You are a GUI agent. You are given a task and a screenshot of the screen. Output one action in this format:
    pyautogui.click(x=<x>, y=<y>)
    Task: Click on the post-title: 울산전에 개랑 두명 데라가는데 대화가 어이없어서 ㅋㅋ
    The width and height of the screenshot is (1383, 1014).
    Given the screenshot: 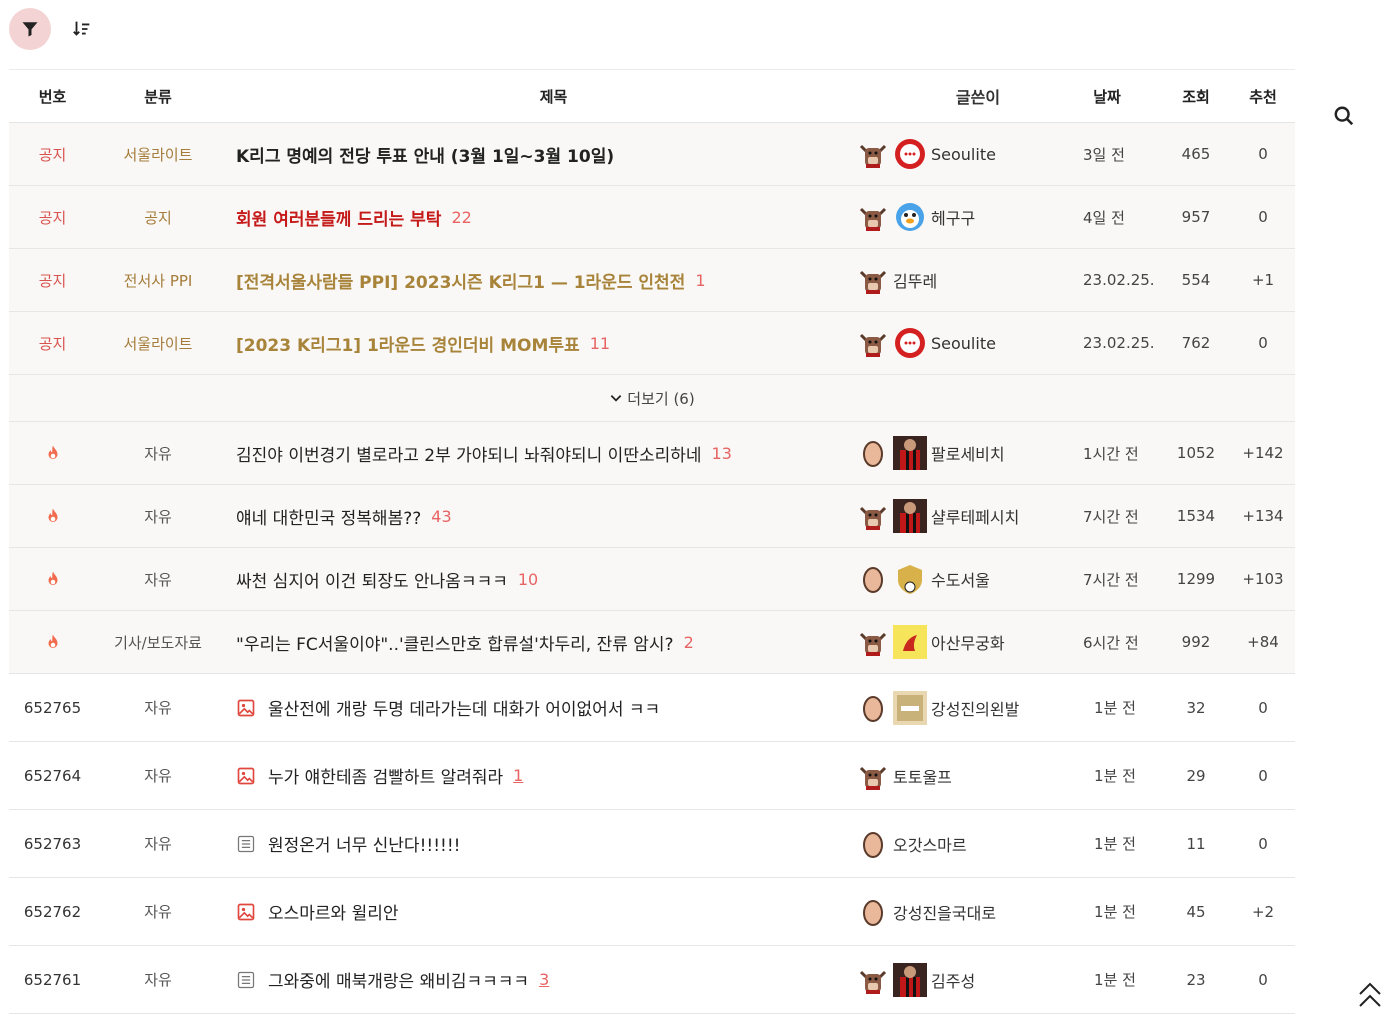 What is the action you would take?
    pyautogui.click(x=464, y=707)
    